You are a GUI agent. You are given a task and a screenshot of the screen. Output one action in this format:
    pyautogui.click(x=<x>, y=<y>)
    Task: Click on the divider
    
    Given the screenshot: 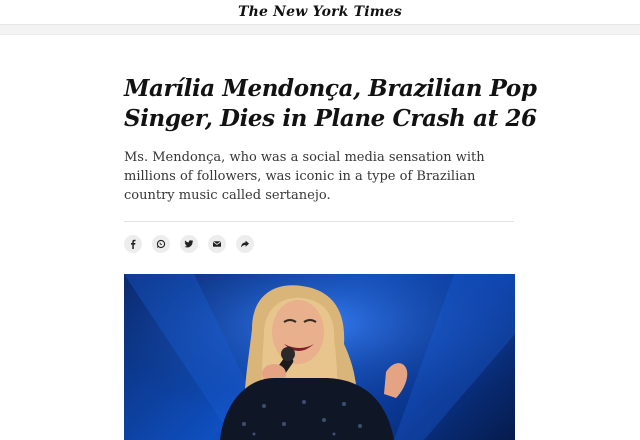 What is the action you would take?
    pyautogui.click(x=319, y=221)
    